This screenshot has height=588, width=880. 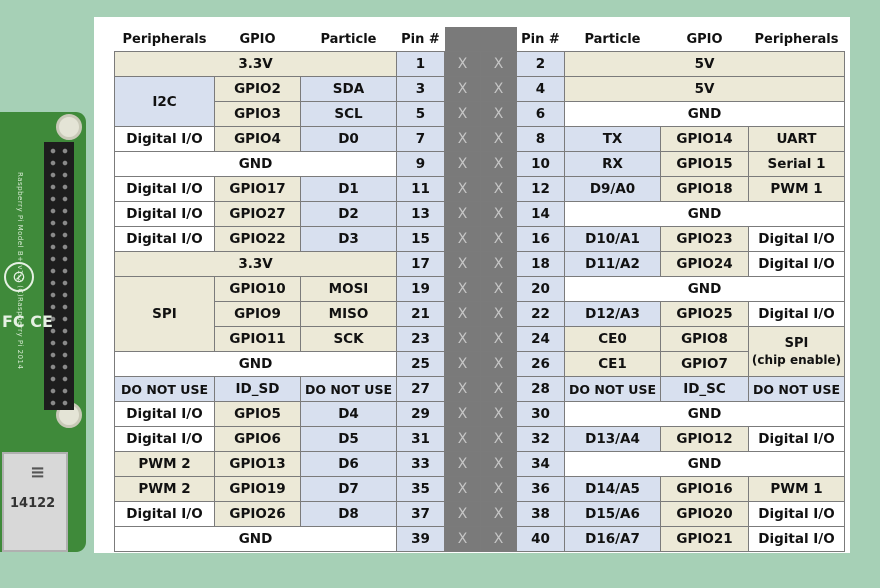 I want to click on particle-right-cell: D10/A1, so click(x=612, y=239).